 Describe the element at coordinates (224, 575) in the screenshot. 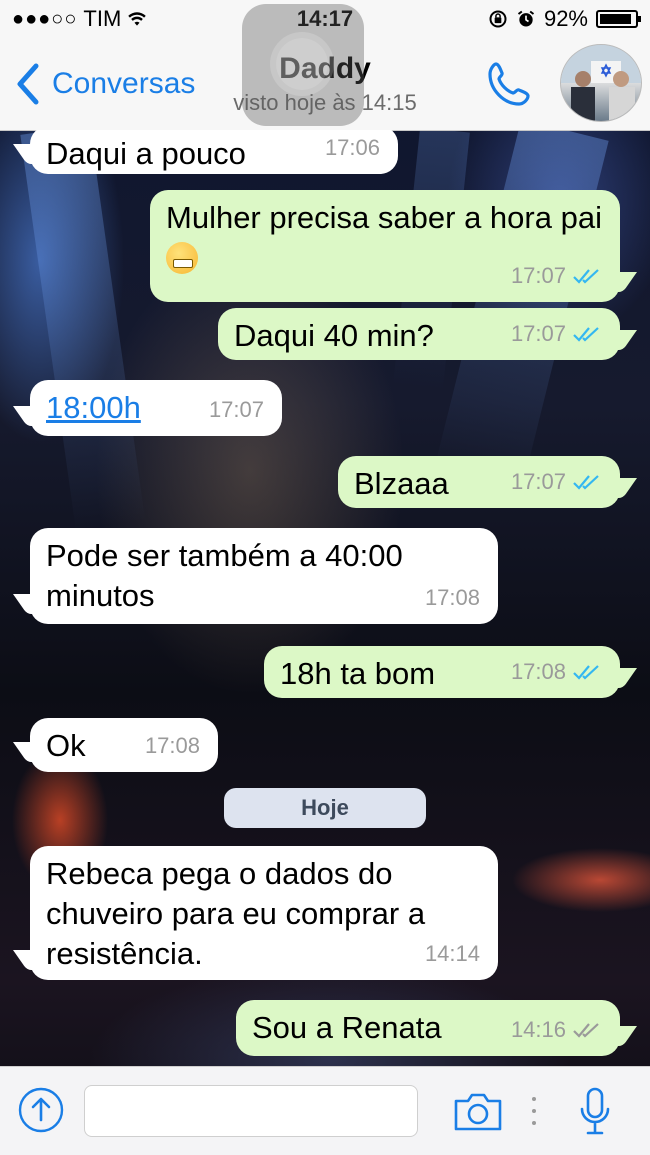

I see `message-text: Pode ser também a 40:00 minutos` at that location.